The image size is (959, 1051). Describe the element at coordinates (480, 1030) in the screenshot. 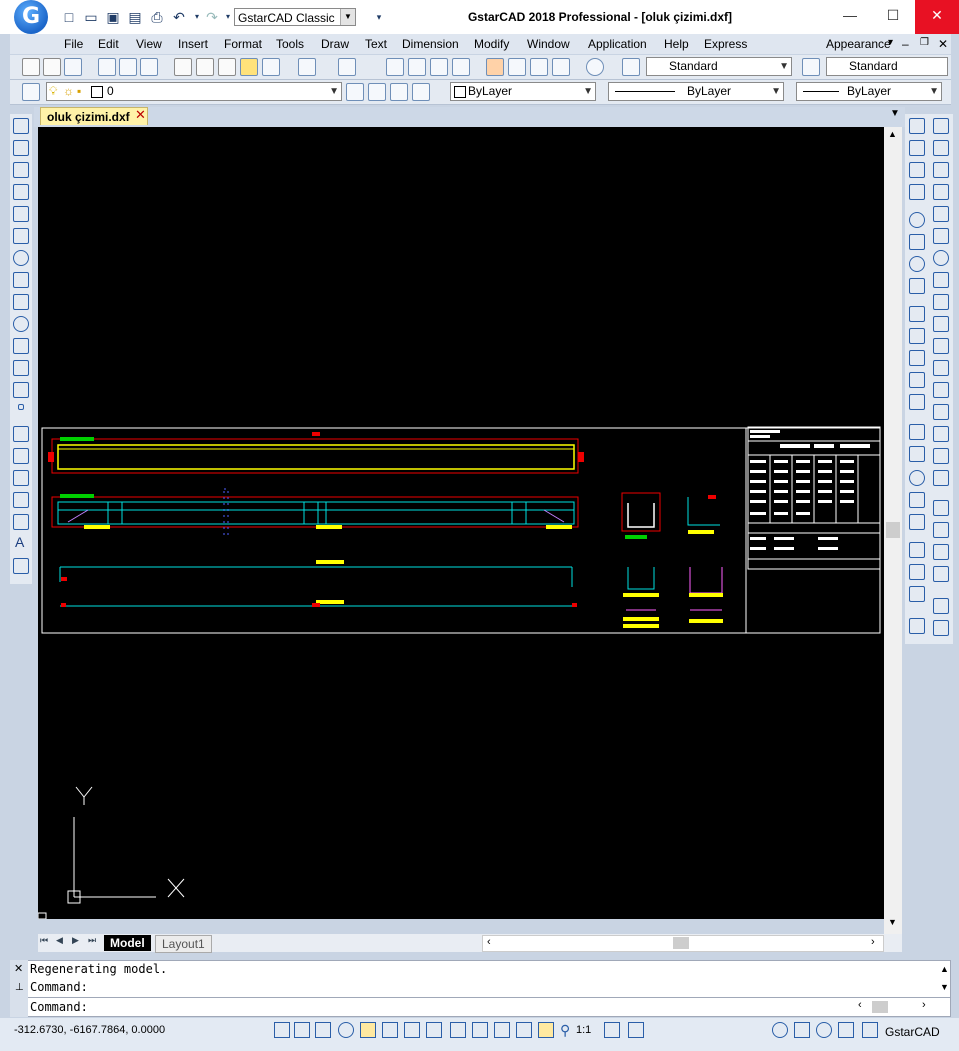

I see `selection-cycling-icon` at that location.